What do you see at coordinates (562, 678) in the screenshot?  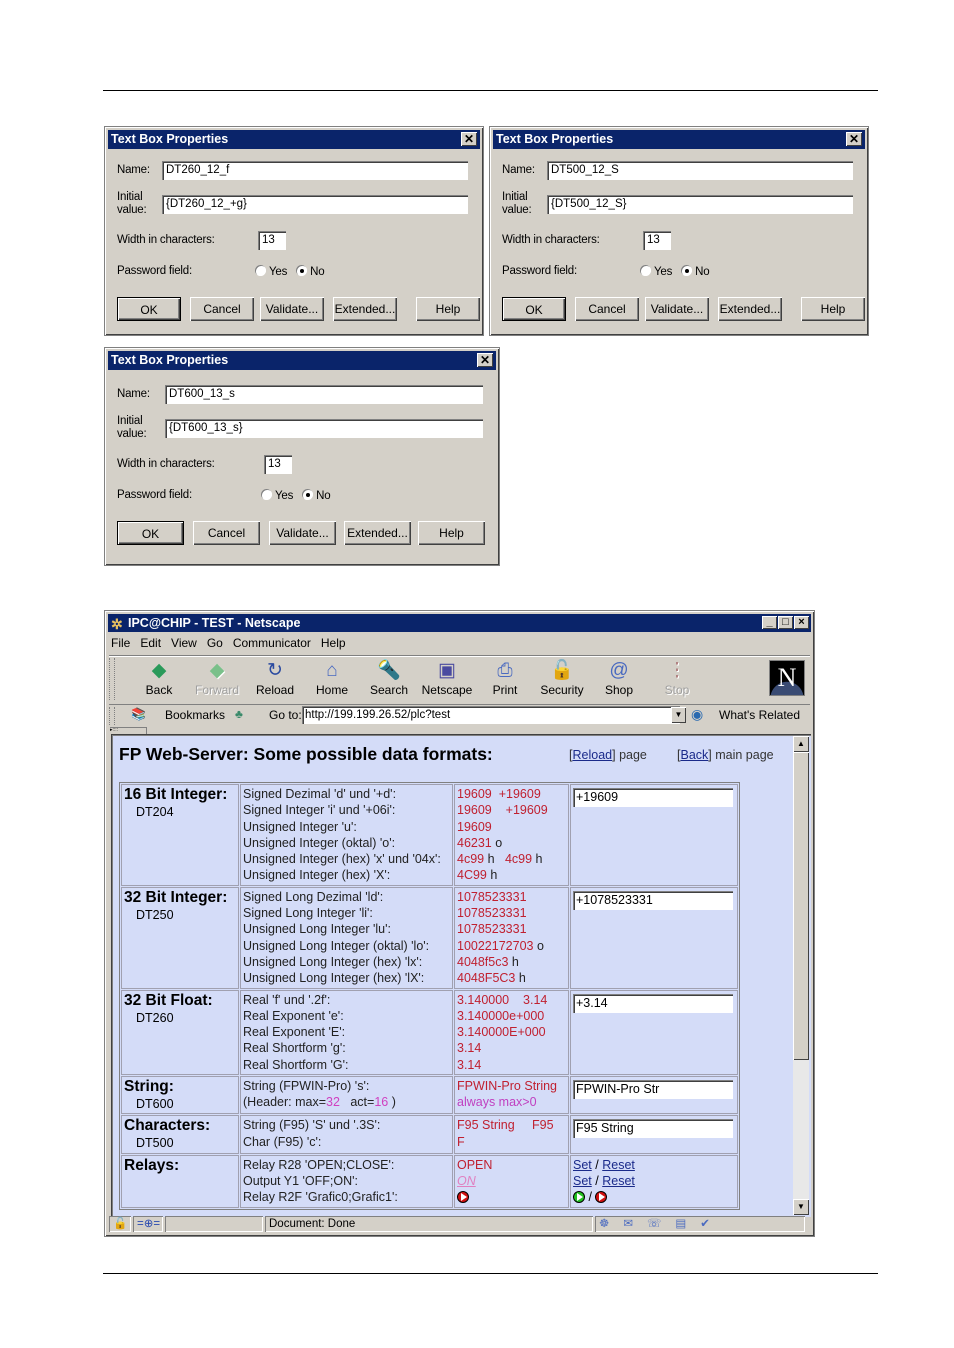 I see `security-toolbar-button: 🔓 Security` at bounding box center [562, 678].